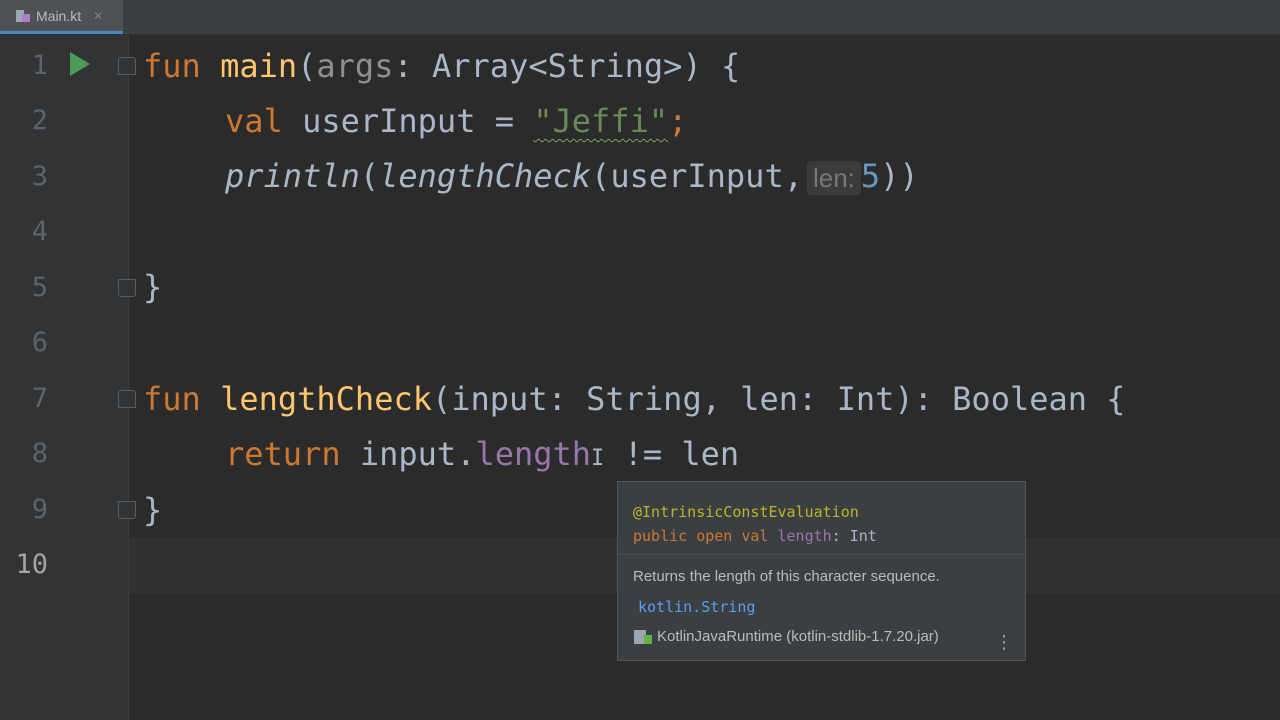  I want to click on code-line-2: val userInput = "Jeffi";, so click(456, 121).